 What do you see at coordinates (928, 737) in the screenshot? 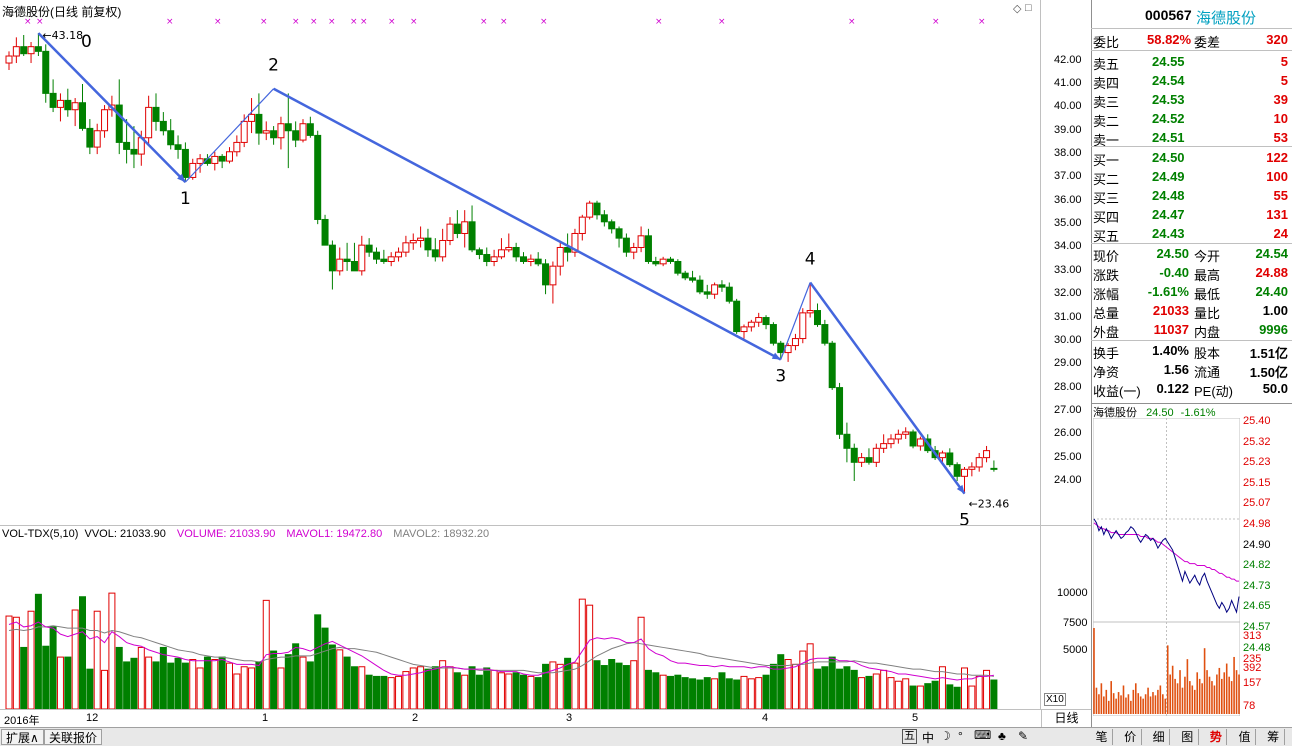
I see `chinese-input-icon: 中` at bounding box center [928, 737].